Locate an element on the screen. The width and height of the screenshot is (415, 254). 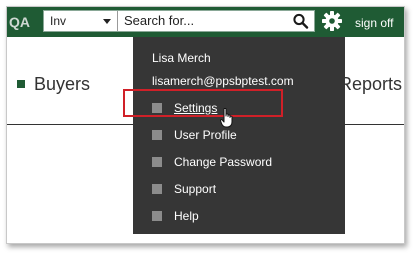
menu-item-label: Change Password is located at coordinates (223, 162).